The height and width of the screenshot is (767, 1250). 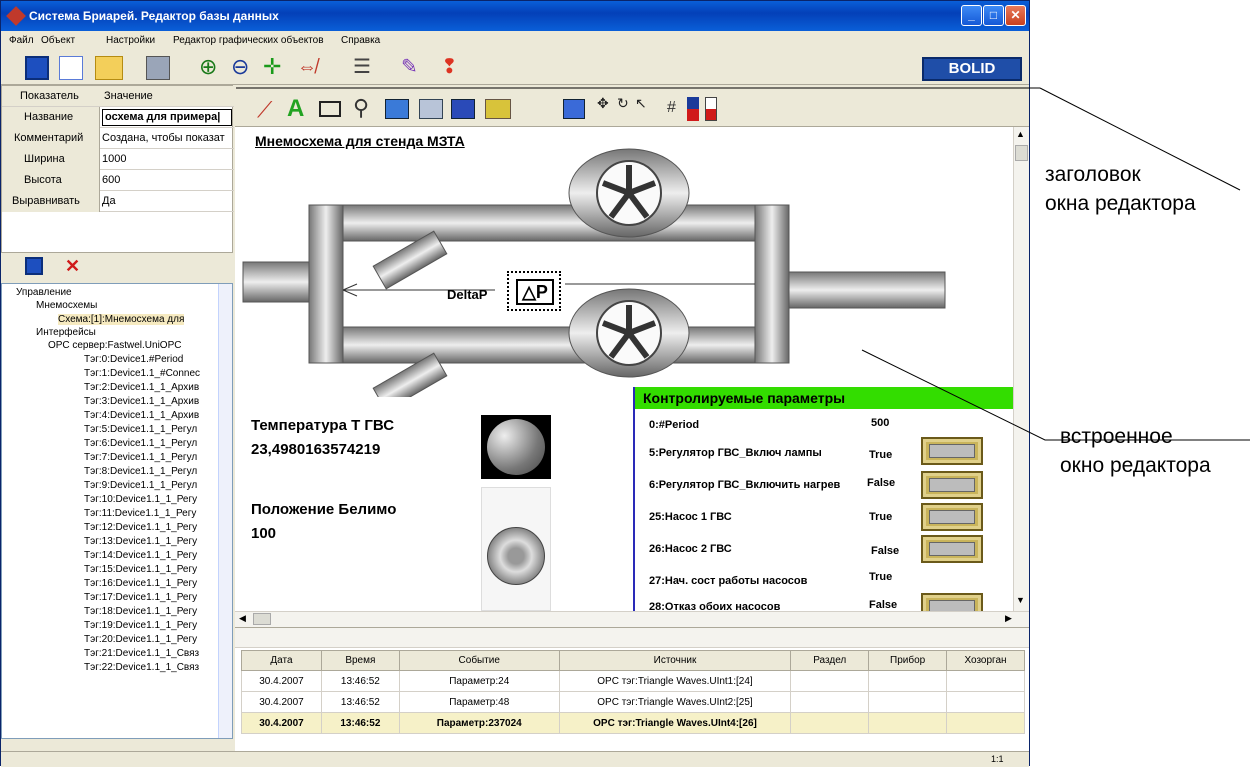 What do you see at coordinates (1135, 465) in the screenshot?
I see `annotation-embed-line2: окно редактора` at bounding box center [1135, 465].